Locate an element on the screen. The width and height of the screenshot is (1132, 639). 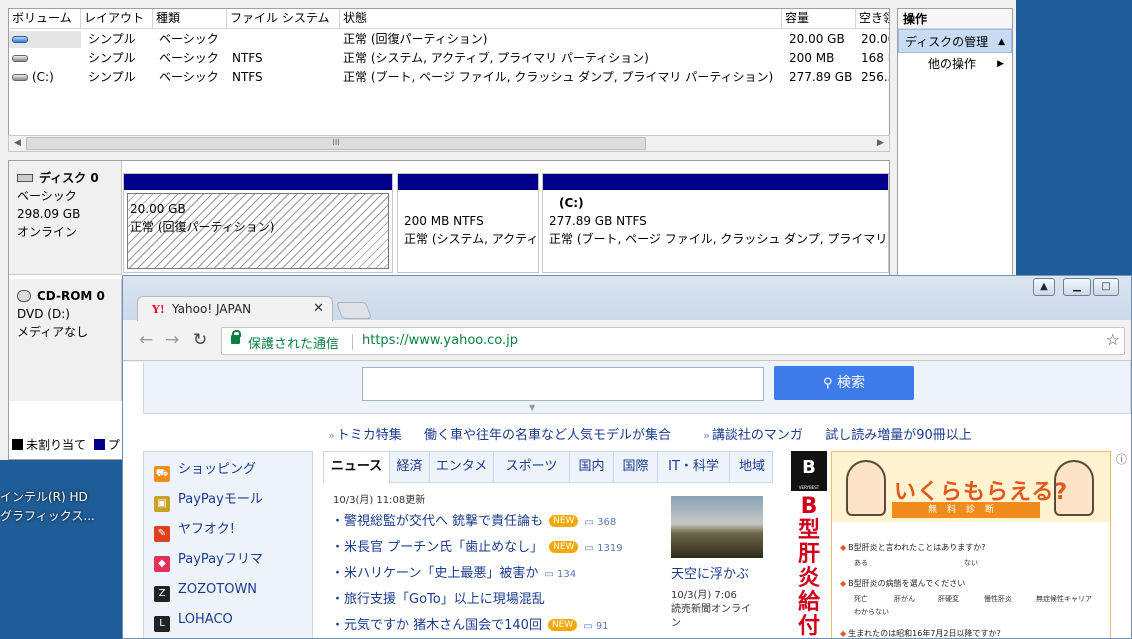
news-tab-entertainment: エンタメ is located at coordinates (462, 467).